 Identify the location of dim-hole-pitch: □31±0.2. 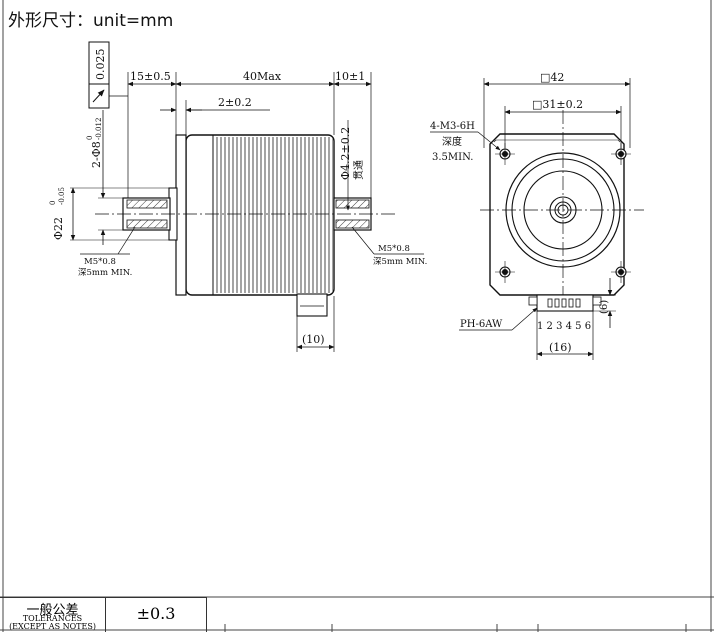
(557, 104).